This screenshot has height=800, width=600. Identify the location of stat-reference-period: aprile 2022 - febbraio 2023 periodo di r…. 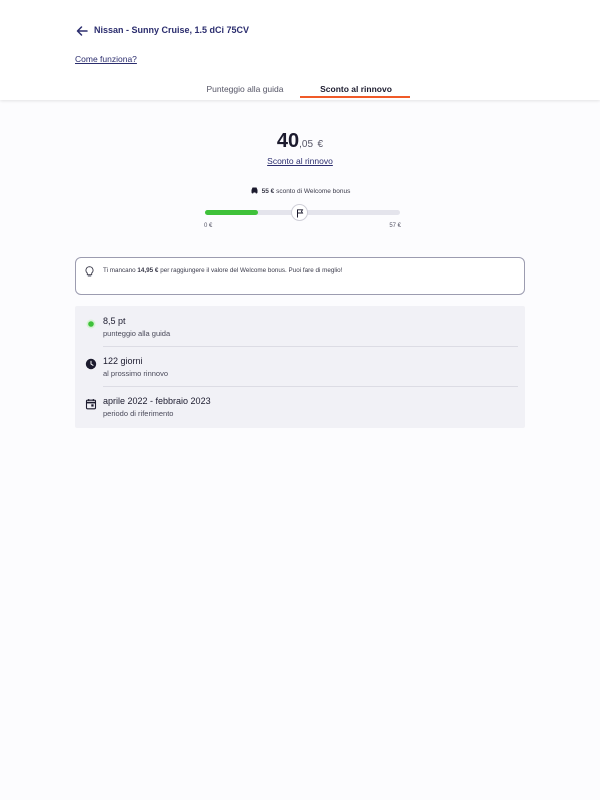
(300, 408).